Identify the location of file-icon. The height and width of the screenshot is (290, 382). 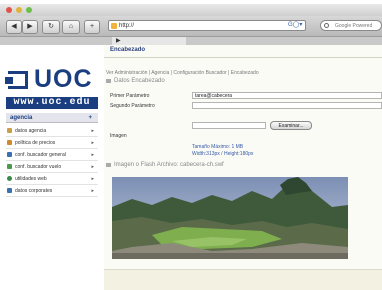
(9, 130).